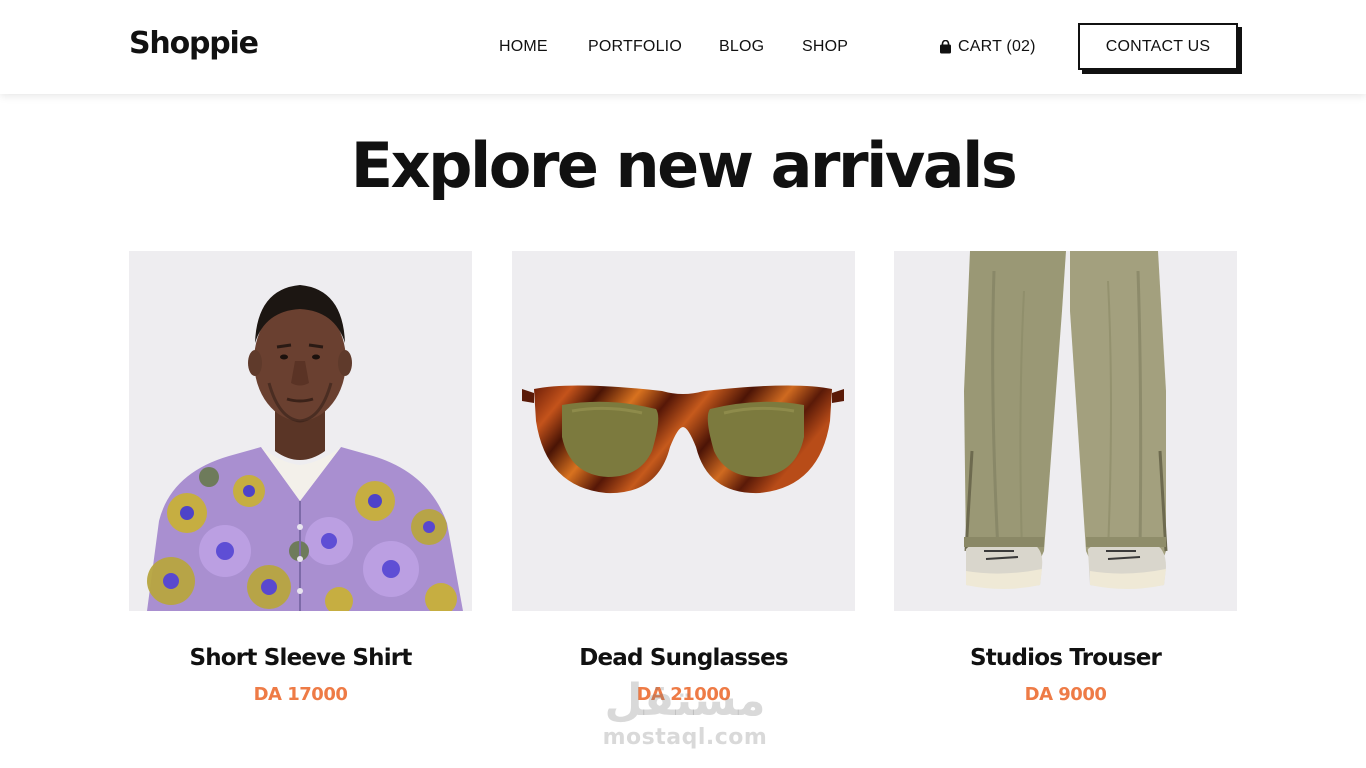 This screenshot has height=768, width=1366. I want to click on section-title: Explore new arrivals, so click(684, 165).